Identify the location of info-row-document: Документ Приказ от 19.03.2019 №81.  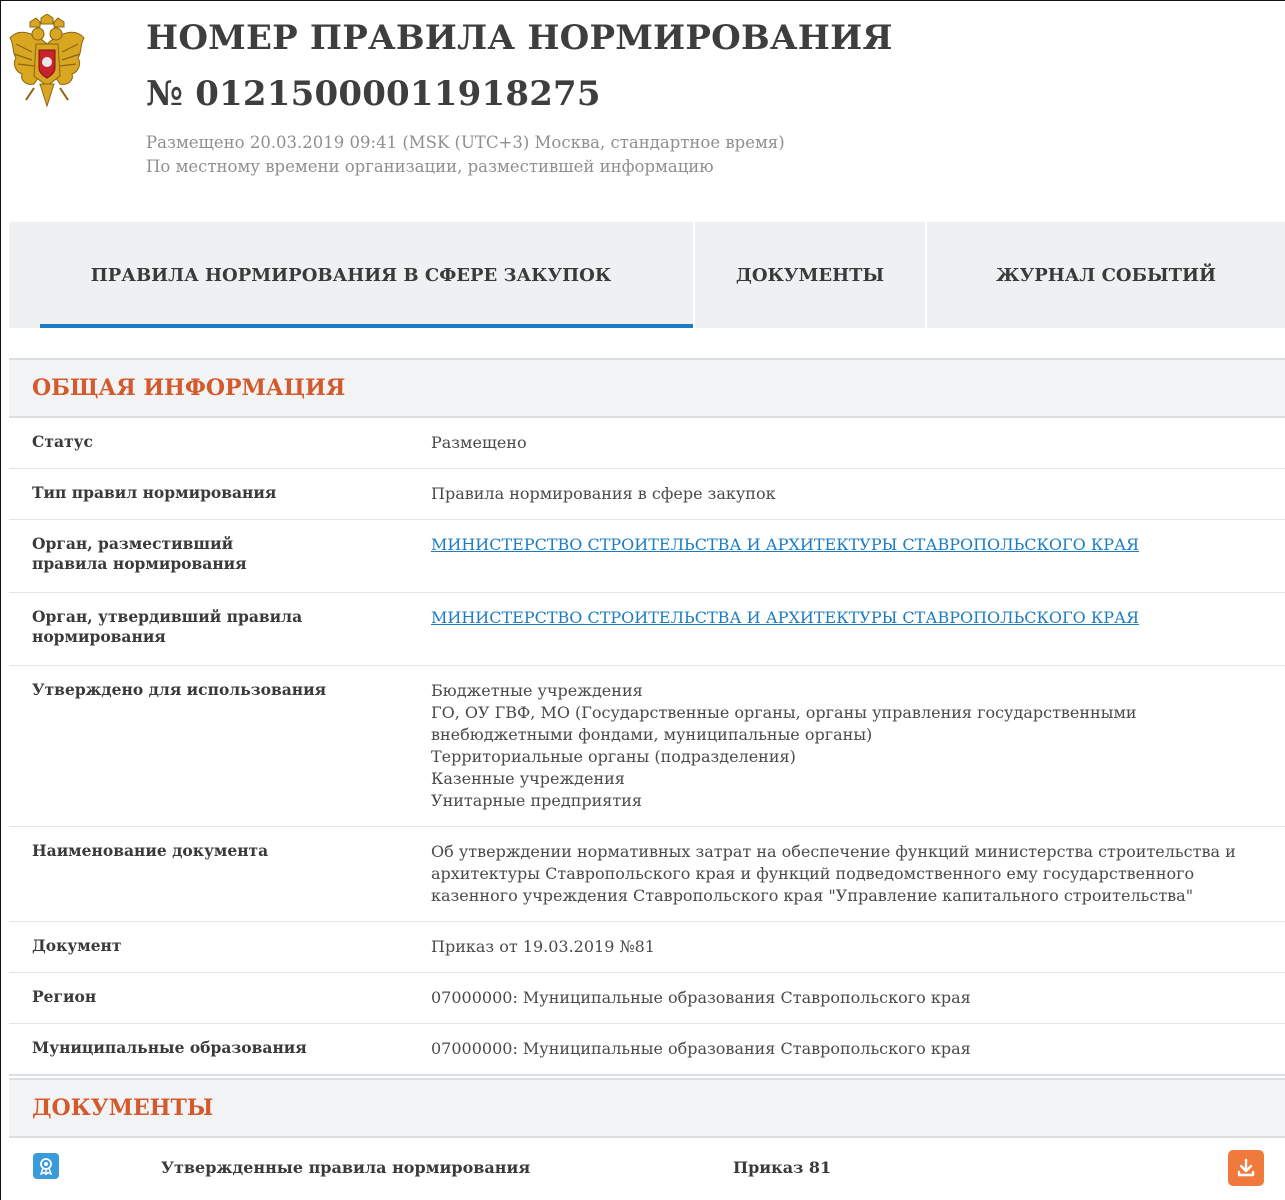
(647, 946).